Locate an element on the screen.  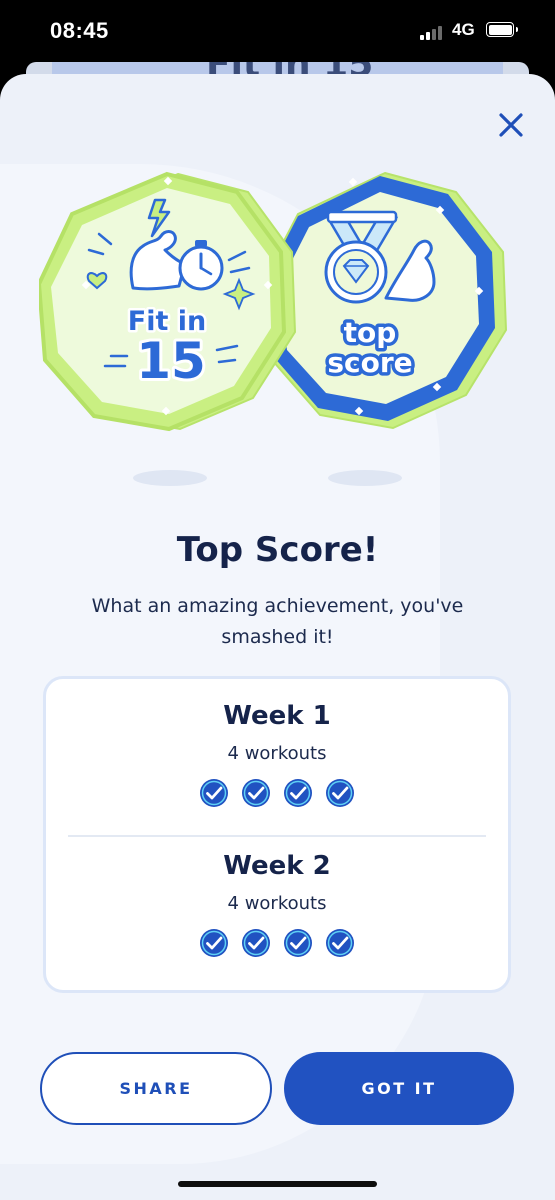
badge-right-line2: score is located at coordinates (369, 362).